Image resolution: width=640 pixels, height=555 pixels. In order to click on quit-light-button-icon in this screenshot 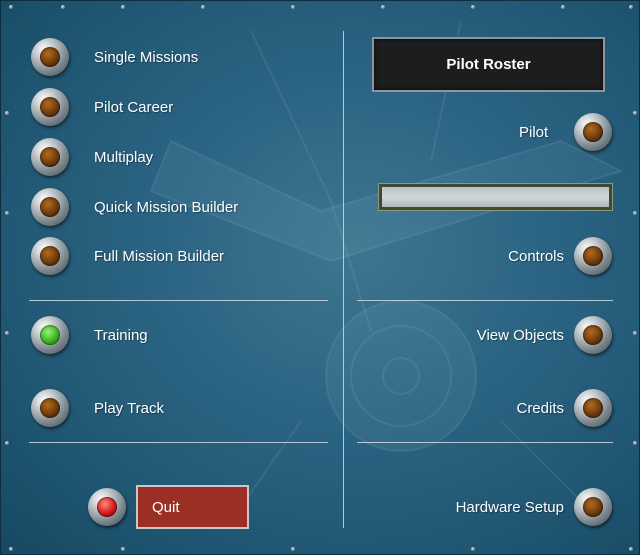, I will do `click(107, 507)`.